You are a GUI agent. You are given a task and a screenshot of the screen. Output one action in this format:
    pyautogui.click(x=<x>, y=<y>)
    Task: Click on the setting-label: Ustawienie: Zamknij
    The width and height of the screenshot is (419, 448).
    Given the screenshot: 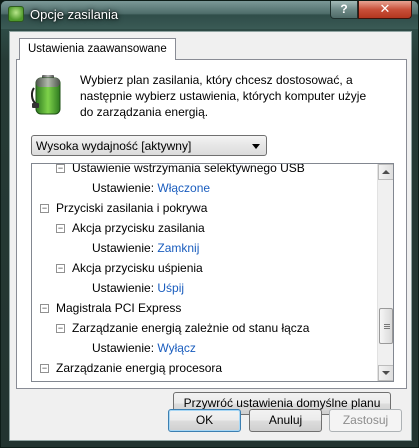 What is the action you would take?
    pyautogui.click(x=145, y=248)
    